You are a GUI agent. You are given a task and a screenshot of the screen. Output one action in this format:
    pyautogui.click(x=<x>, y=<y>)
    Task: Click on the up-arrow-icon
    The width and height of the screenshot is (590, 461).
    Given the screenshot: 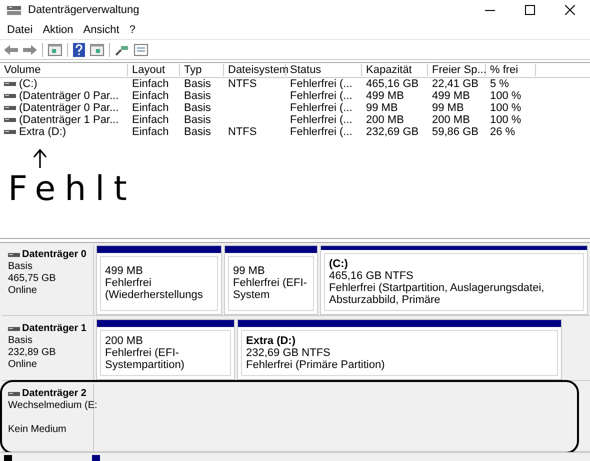 What is the action you would take?
    pyautogui.click(x=40, y=159)
    